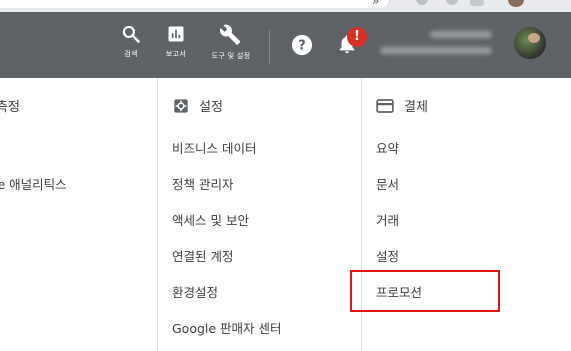  Describe the element at coordinates (375, 4) in the screenshot. I see `expand-icon: »` at that location.